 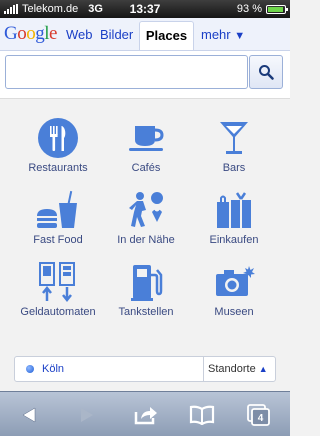 What do you see at coordinates (263, 369) in the screenshot?
I see `chevron-up-icon: ▲` at bounding box center [263, 369].